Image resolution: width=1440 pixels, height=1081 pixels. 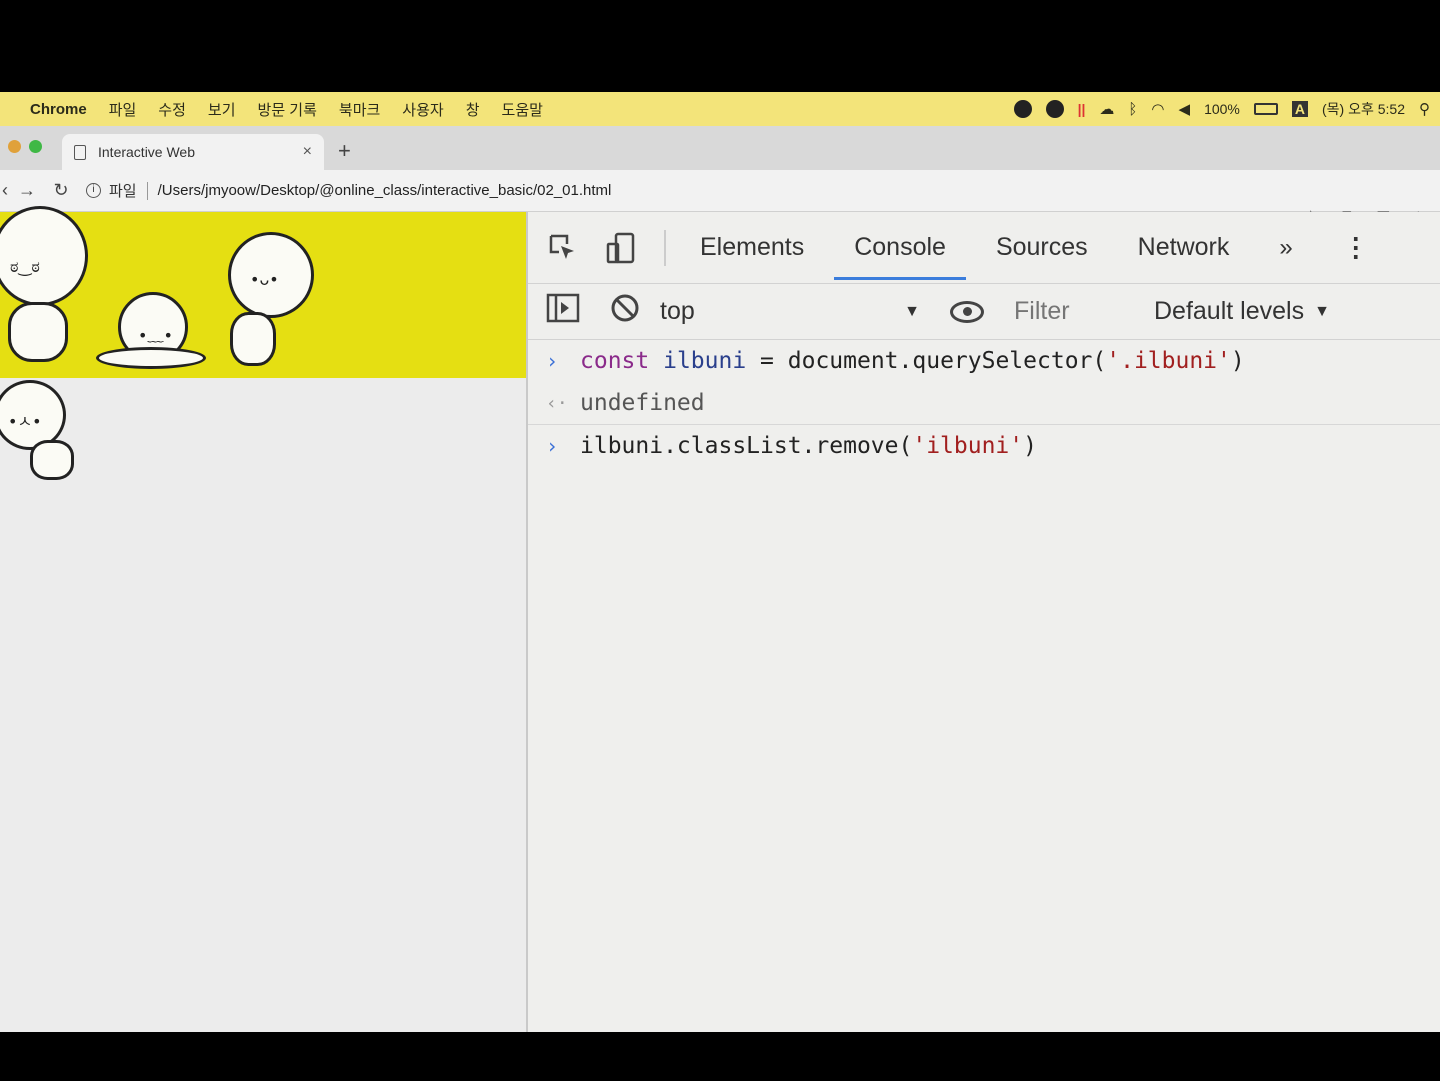 I want to click on pause-icon: ||, so click(x=1082, y=109).